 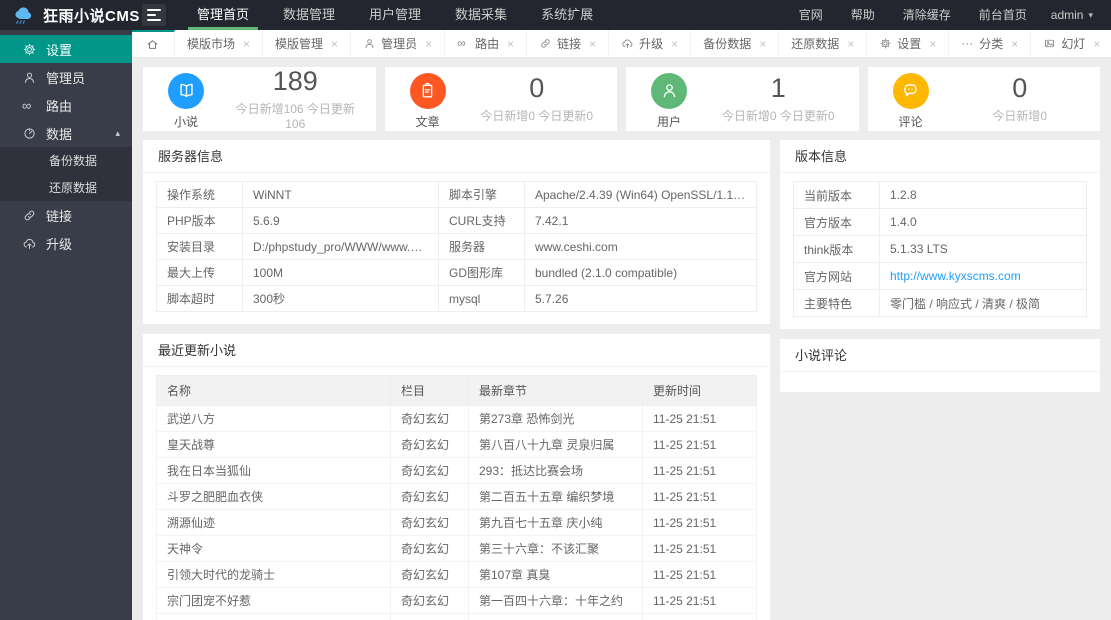 I want to click on sidebar-item-设置: 设置, so click(x=66, y=49).